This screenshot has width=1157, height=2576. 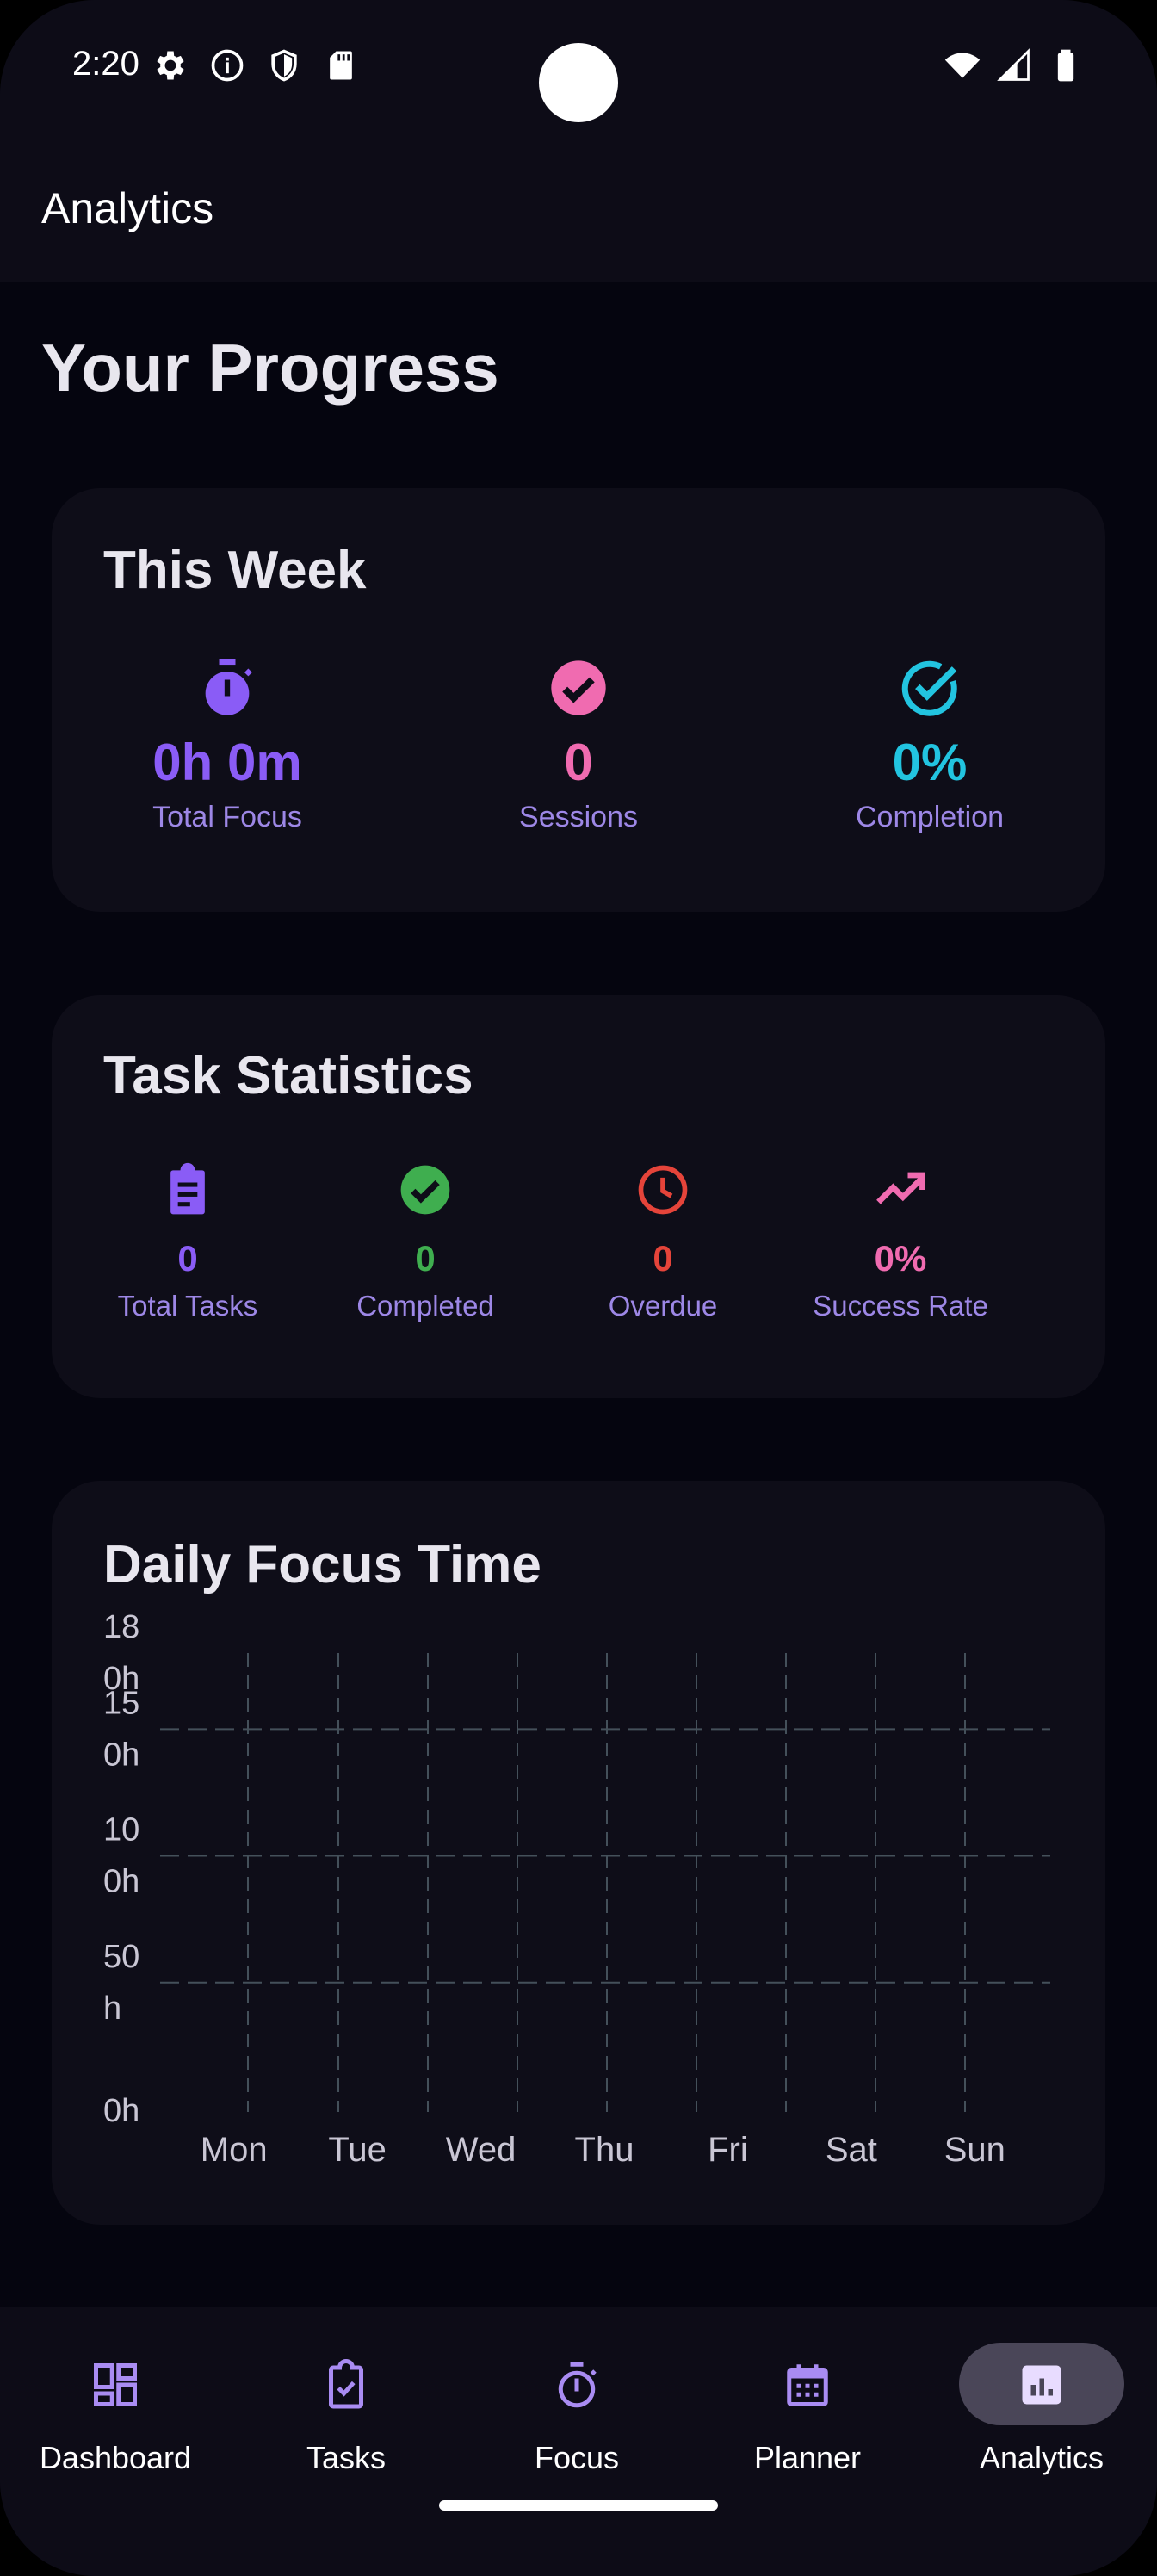 What do you see at coordinates (121, 1856) in the screenshot?
I see `y-tick-label: 10 0h` at bounding box center [121, 1856].